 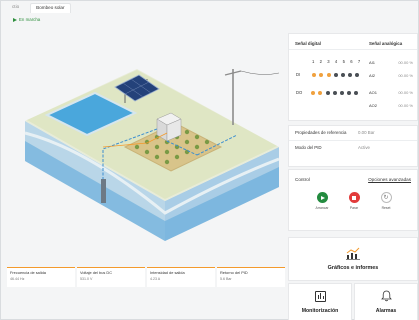 I want to click on metric-label: Voltaje del bus DC, so click(x=96, y=272).